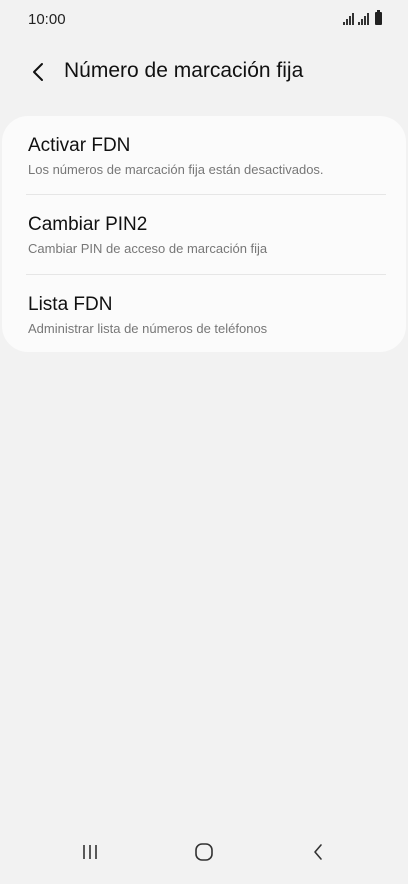 The width and height of the screenshot is (408, 884). What do you see at coordinates (70, 304) in the screenshot?
I see `item-title: Lista FDN` at bounding box center [70, 304].